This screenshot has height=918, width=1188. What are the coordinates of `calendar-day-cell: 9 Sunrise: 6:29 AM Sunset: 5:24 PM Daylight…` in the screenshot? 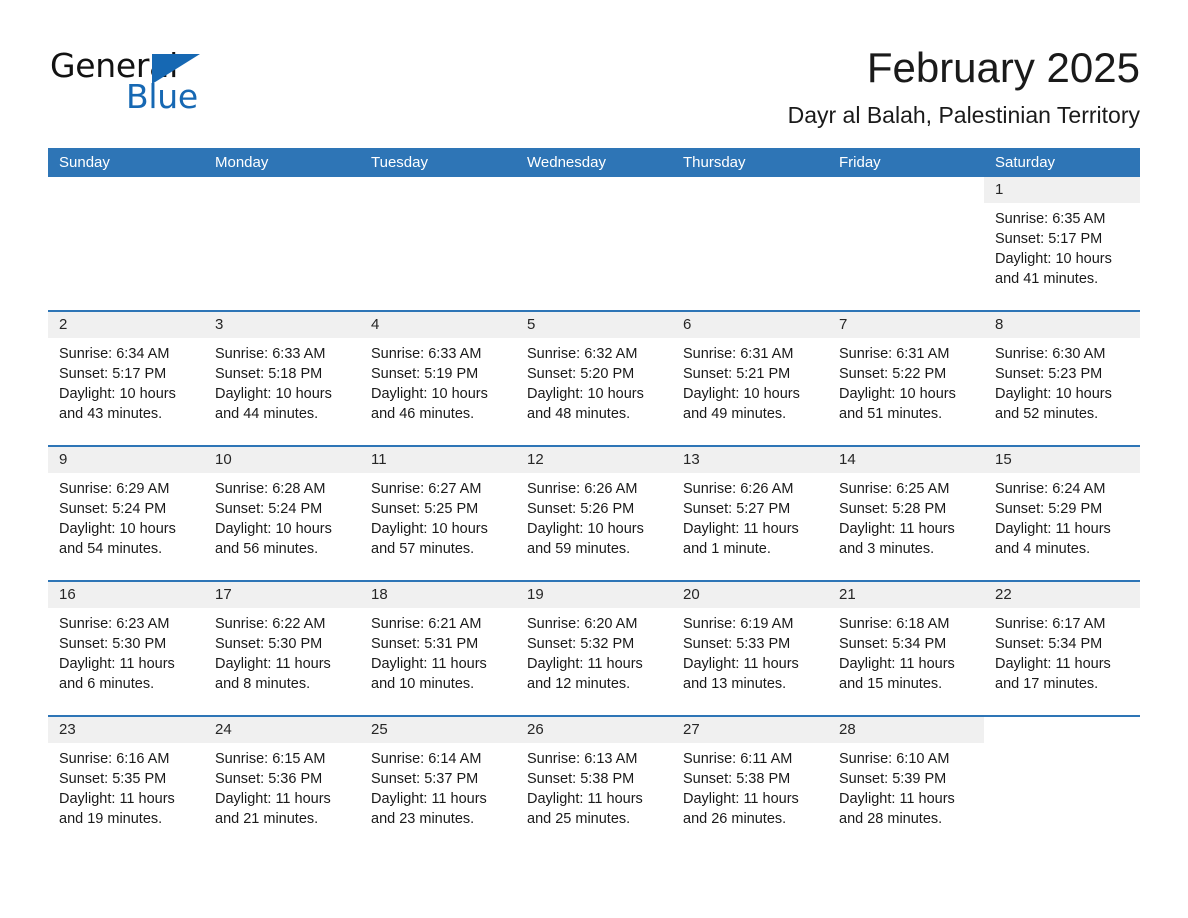 It's located at (126, 514).